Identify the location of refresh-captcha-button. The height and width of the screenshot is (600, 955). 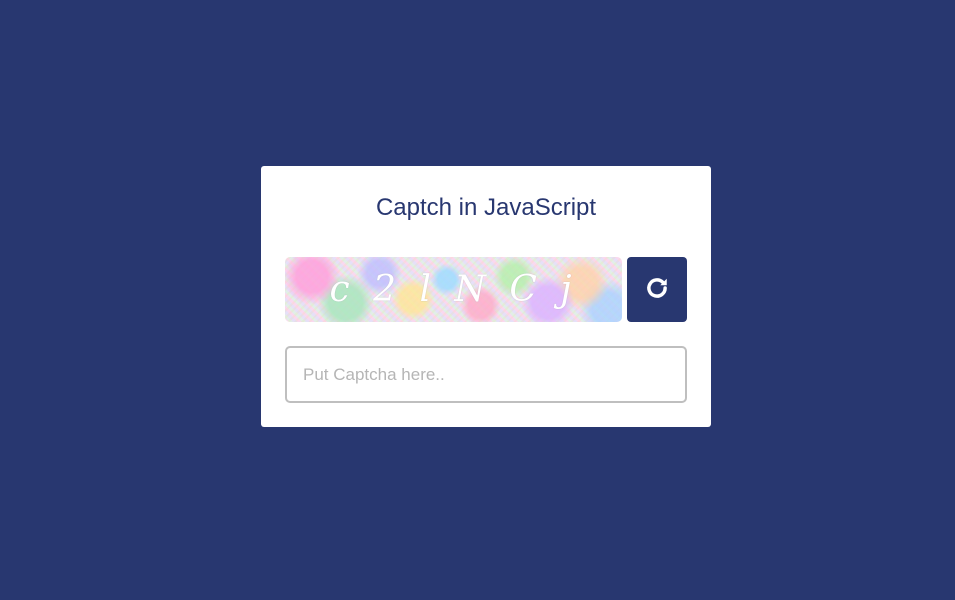
(657, 289).